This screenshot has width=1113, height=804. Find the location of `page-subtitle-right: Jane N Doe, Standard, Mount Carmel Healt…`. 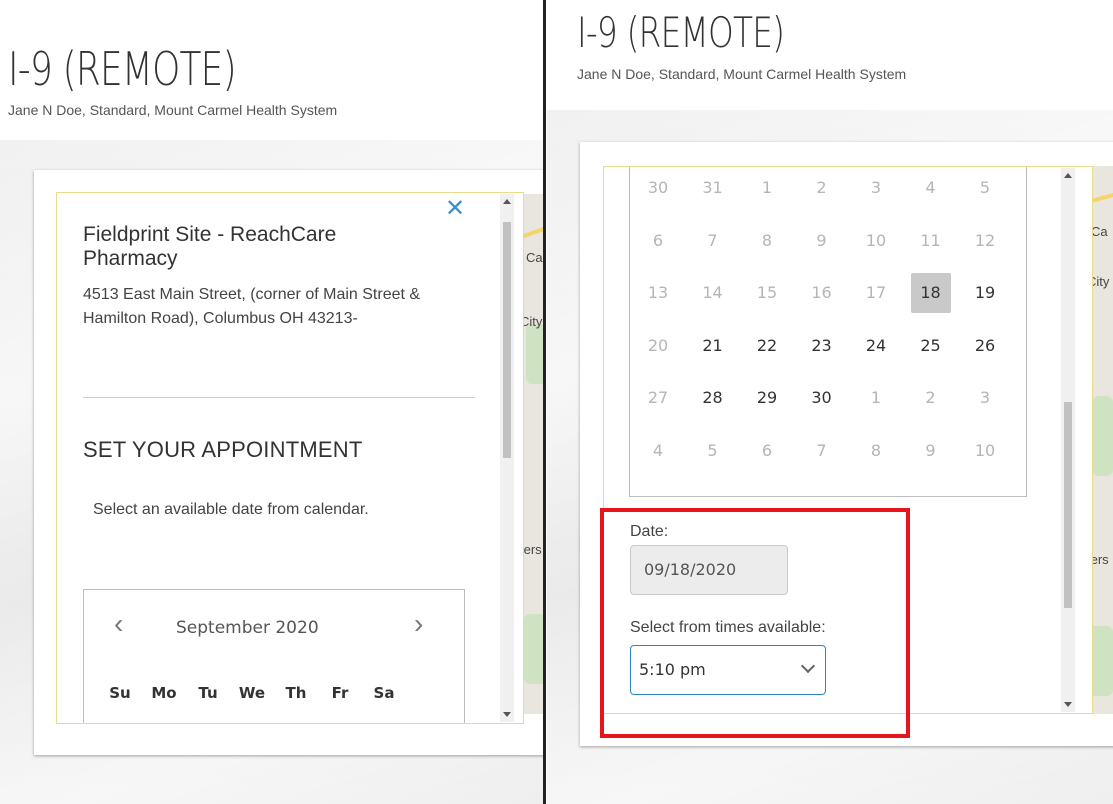

page-subtitle-right: Jane N Doe, Standard, Mount Carmel Healt… is located at coordinates (742, 74).